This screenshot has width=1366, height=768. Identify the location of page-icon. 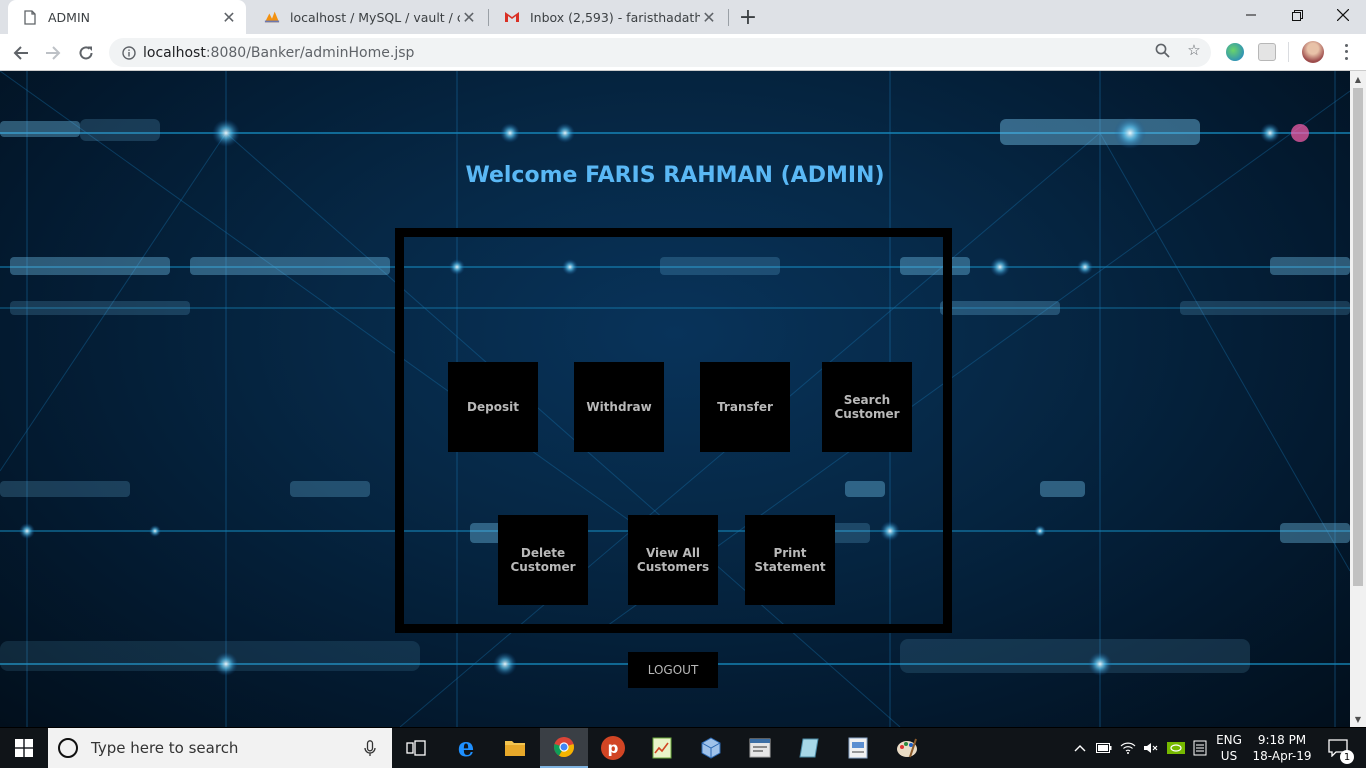
(30, 17).